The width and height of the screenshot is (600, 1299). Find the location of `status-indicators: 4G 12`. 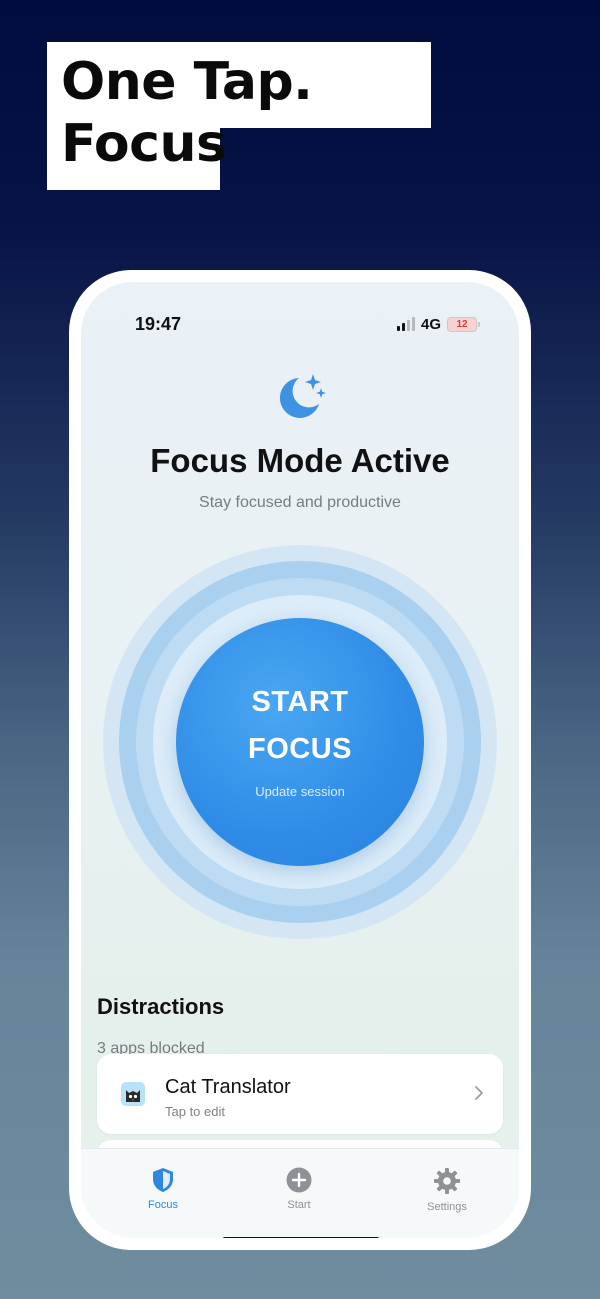

status-indicators: 4G 12 is located at coordinates (439, 324).